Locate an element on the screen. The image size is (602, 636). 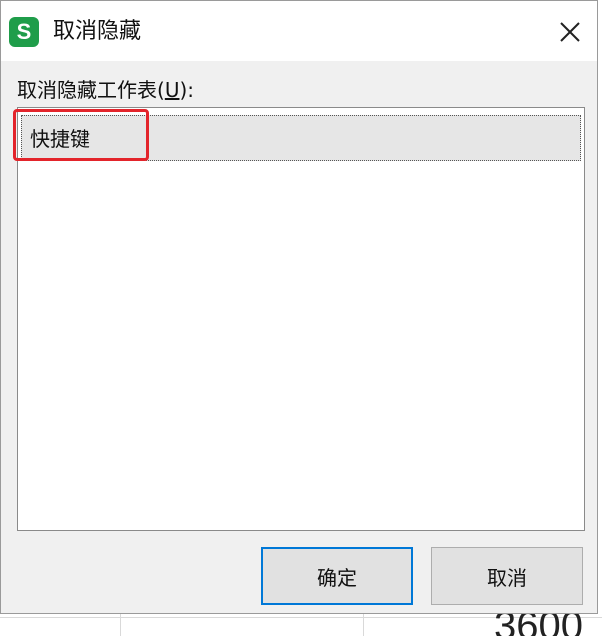
sheet-list-label: 取消隐藏工作表(U): is located at coordinates (105, 90).